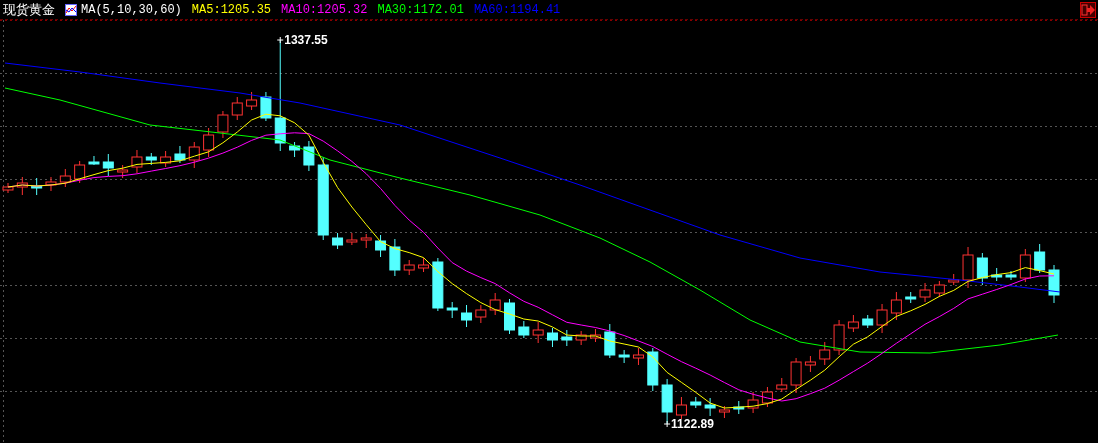 This screenshot has width=1098, height=443. I want to click on line-chart-icon, so click(71, 9).